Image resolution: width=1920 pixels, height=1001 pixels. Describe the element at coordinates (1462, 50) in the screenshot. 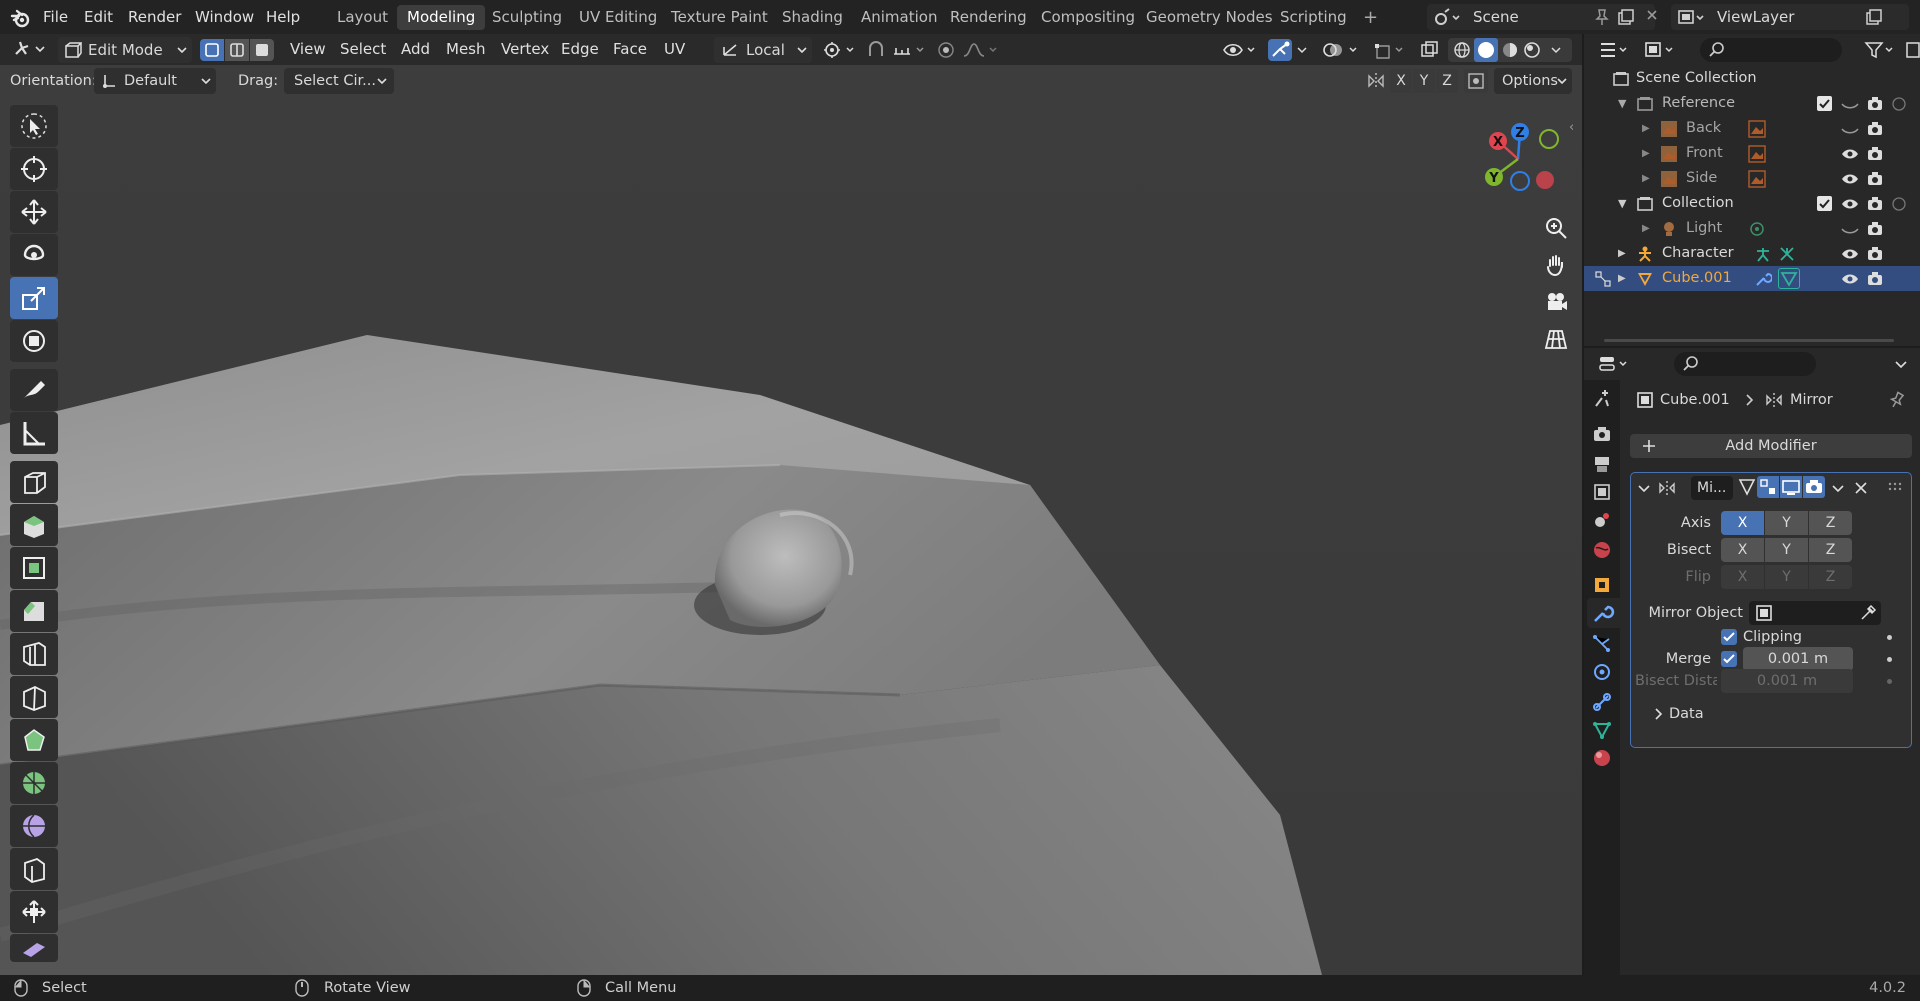

I see `wireframe-shading-icon` at that location.